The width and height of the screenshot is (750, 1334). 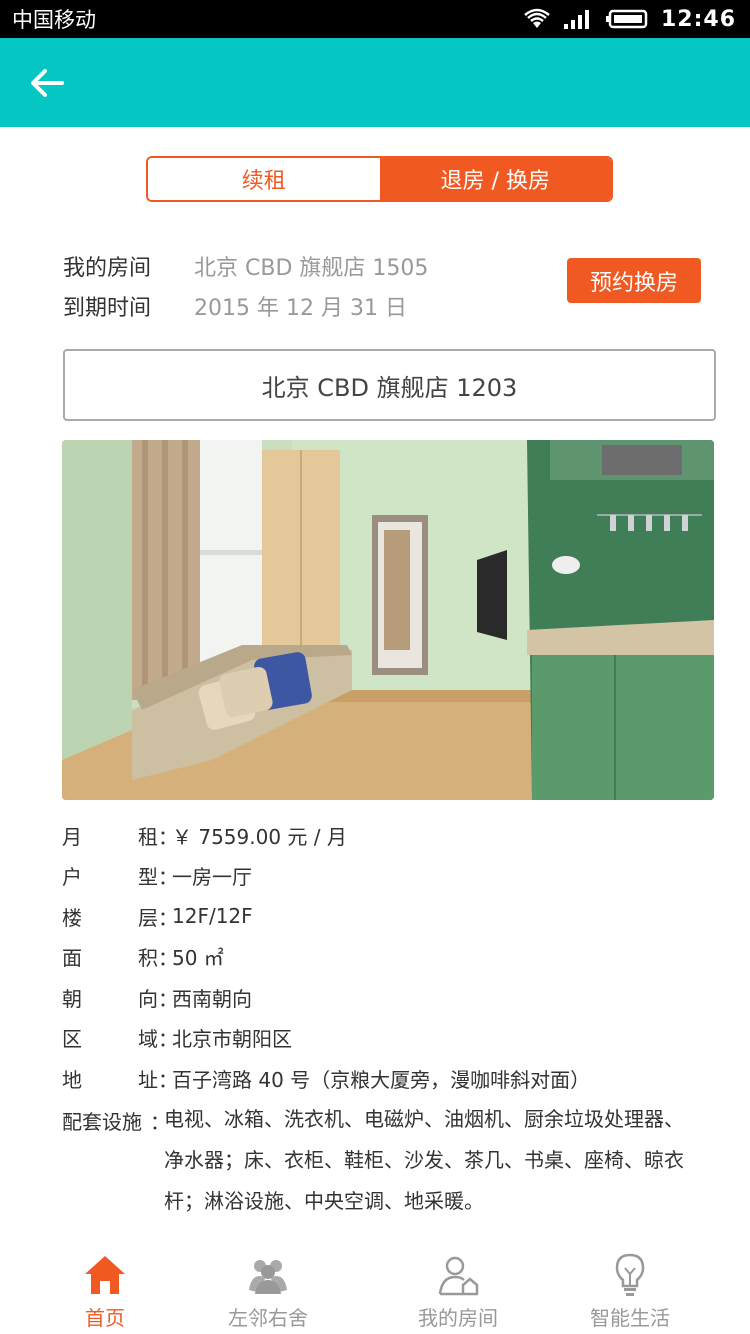 I want to click on bottom-tab-bar: 首页 左邻右舍 我的房间 智能生活, so click(x=375, y=1291).